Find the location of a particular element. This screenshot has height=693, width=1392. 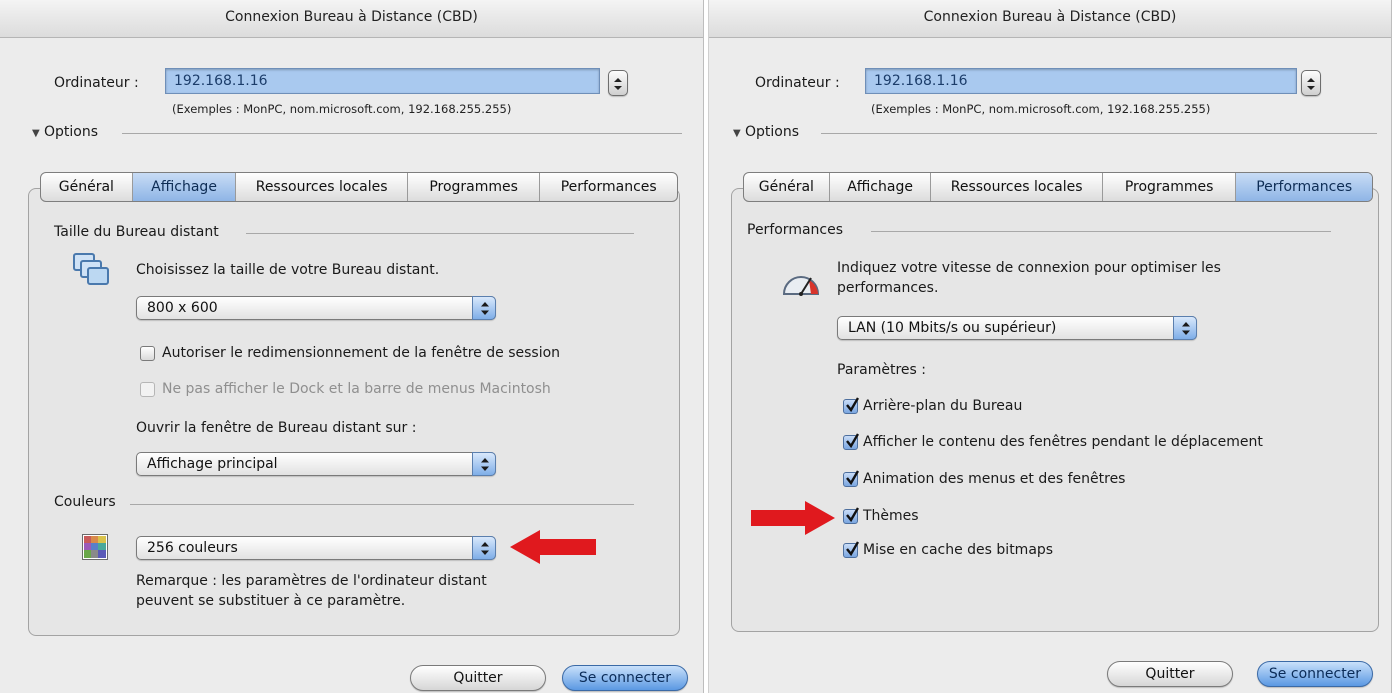

themes-checkbox-label: Thèmes is located at coordinates (891, 516).